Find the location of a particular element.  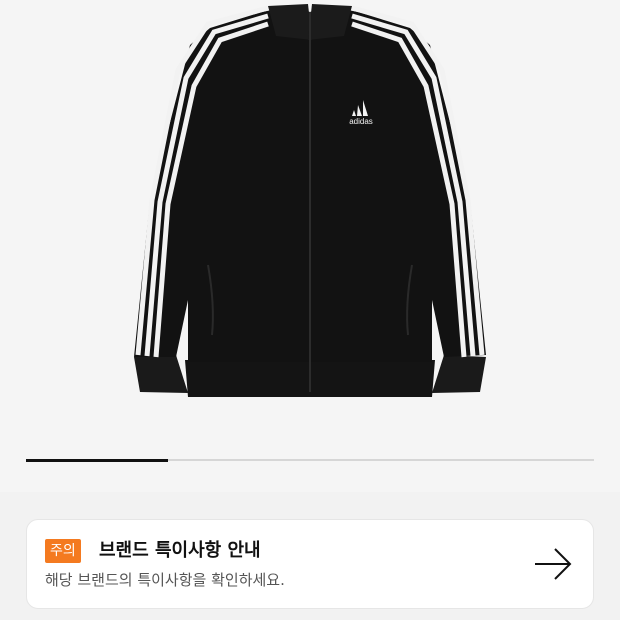

arrow-right-icon is located at coordinates (553, 564).